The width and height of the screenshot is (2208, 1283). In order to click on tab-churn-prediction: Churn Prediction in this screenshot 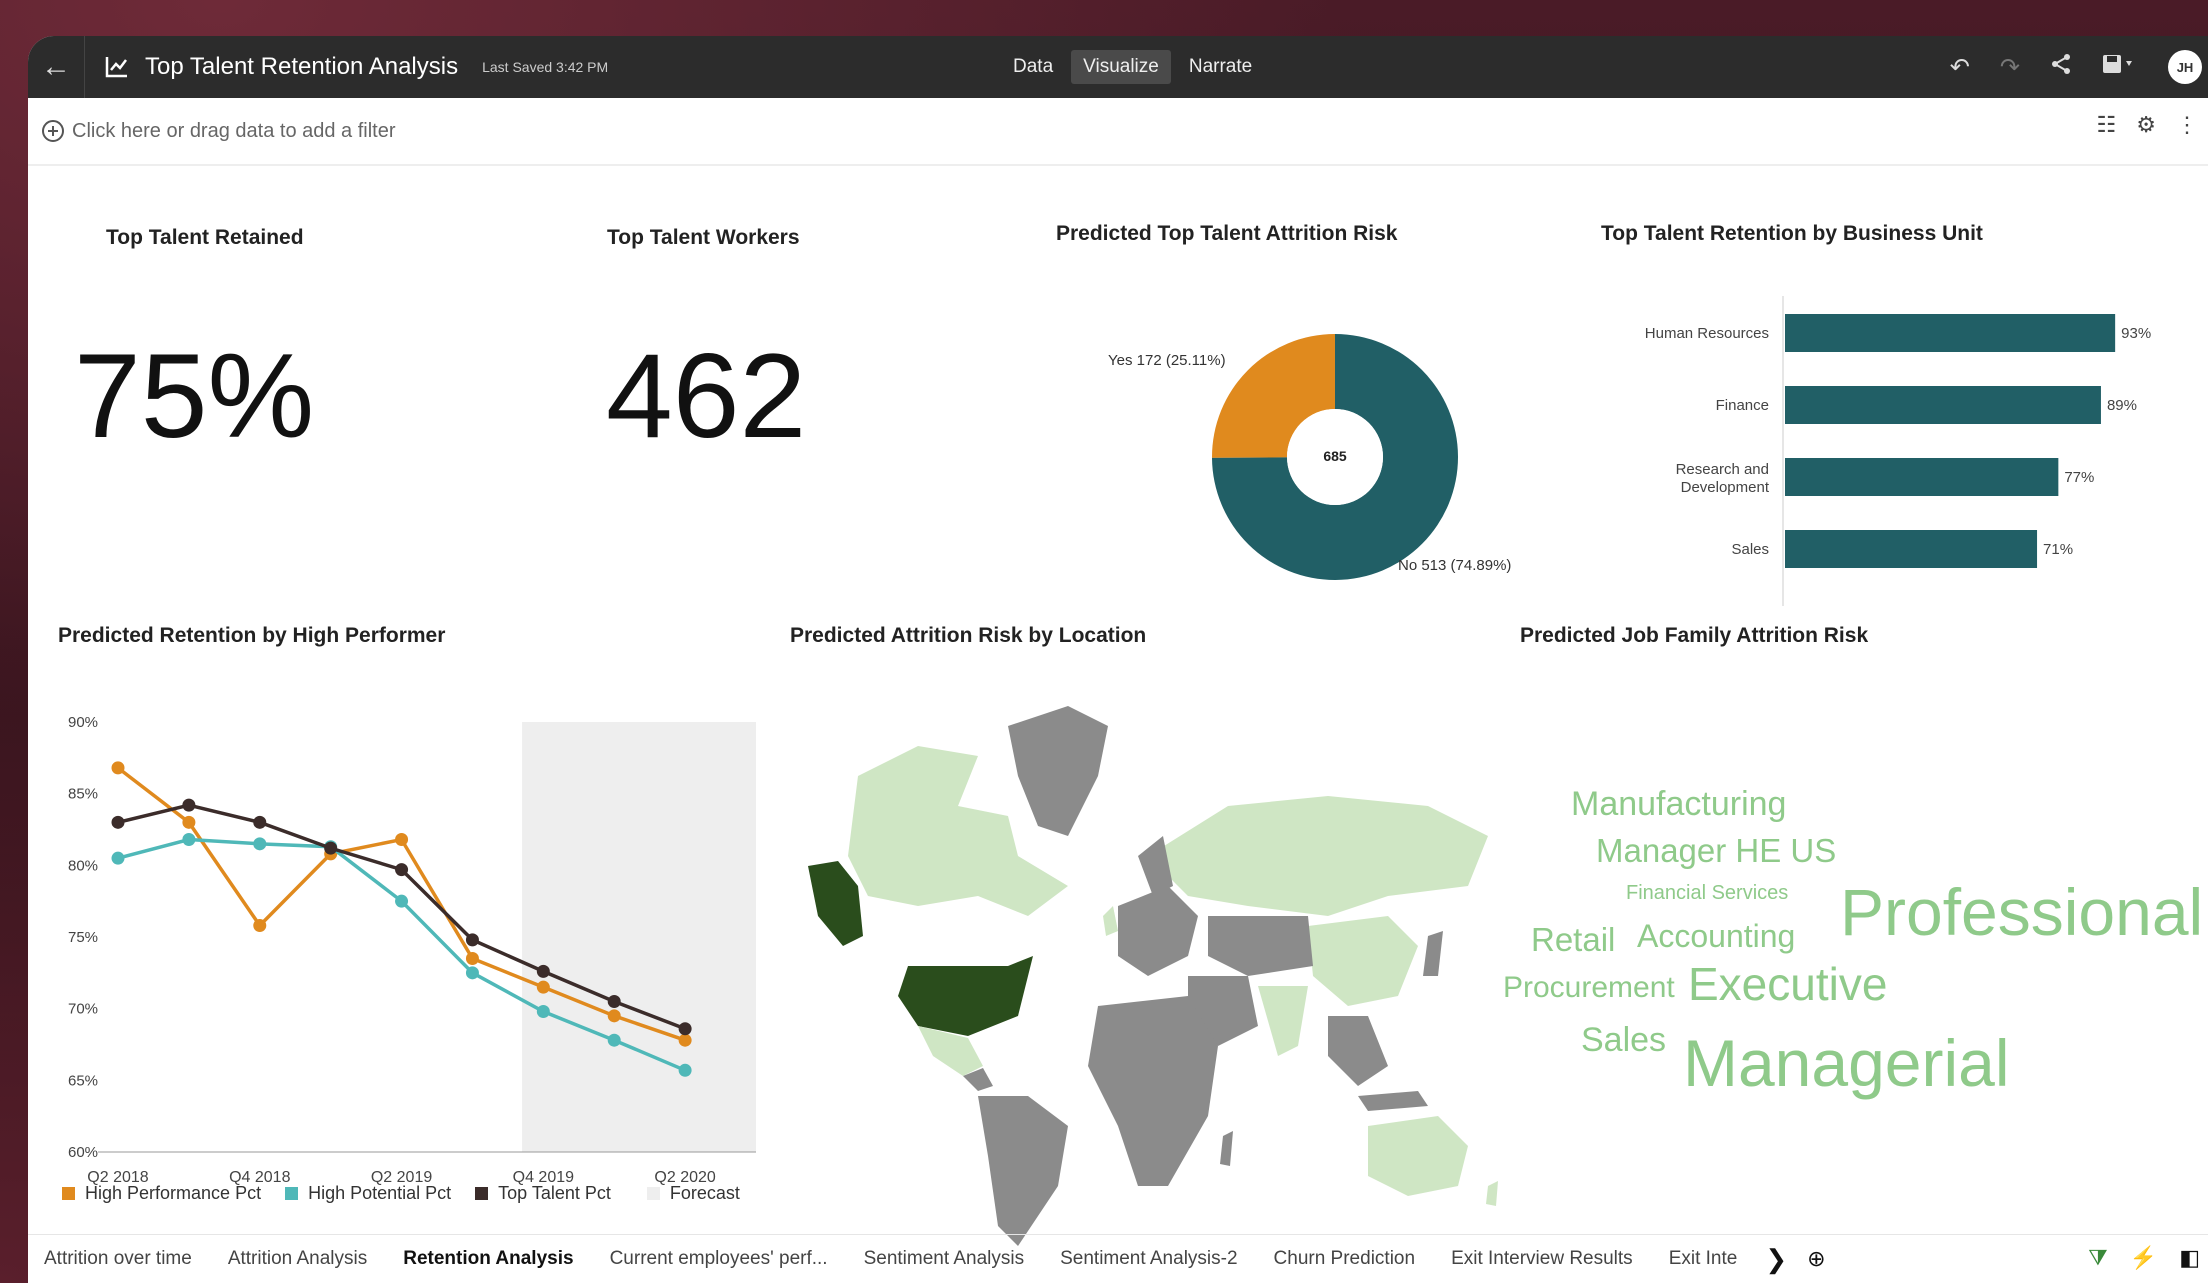, I will do `click(1345, 1259)`.